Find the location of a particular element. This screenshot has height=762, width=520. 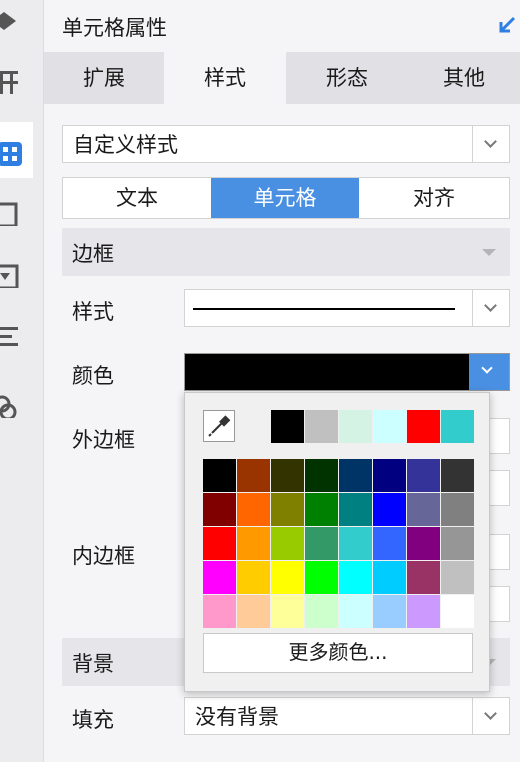

border-color-field is located at coordinates (347, 372).